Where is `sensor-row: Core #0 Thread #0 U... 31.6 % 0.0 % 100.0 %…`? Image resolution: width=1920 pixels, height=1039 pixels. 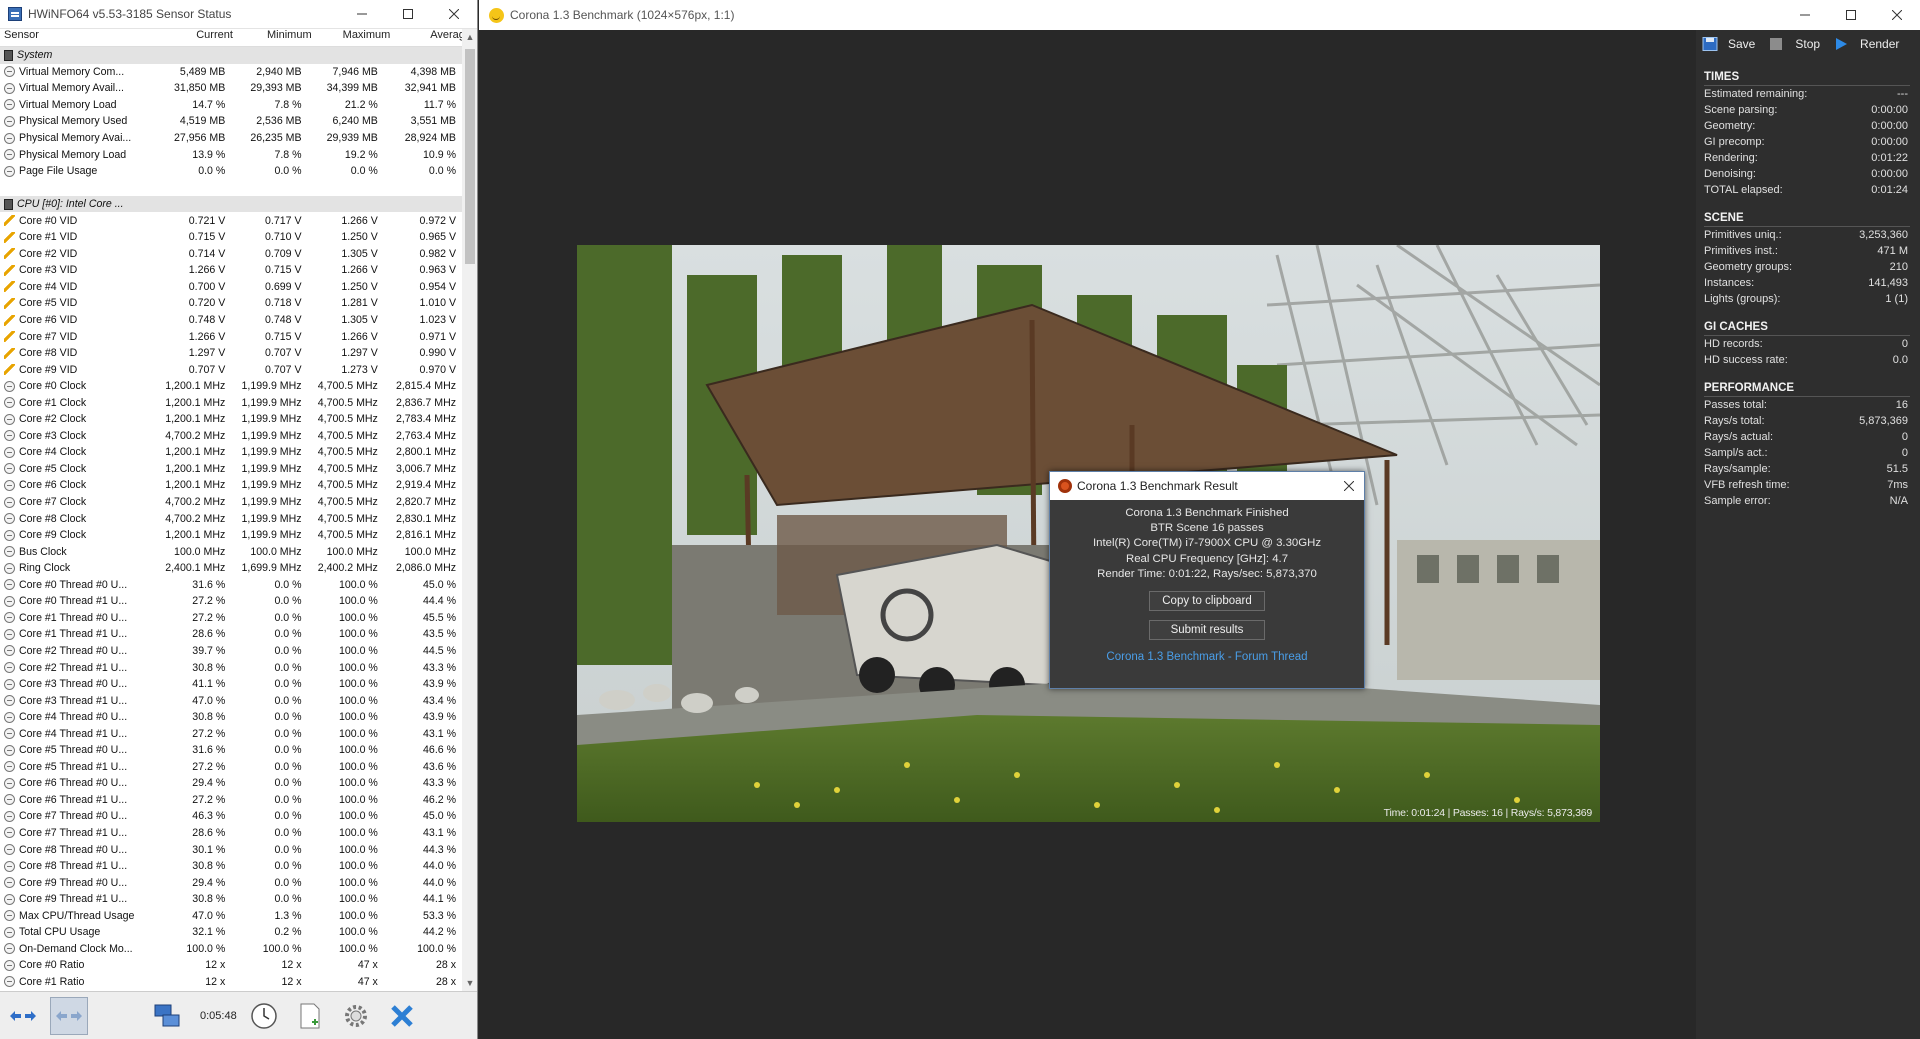
sensor-row: Core #0 Thread #0 U... 31.6 % 0.0 % 100.0 %… is located at coordinates (231, 585).